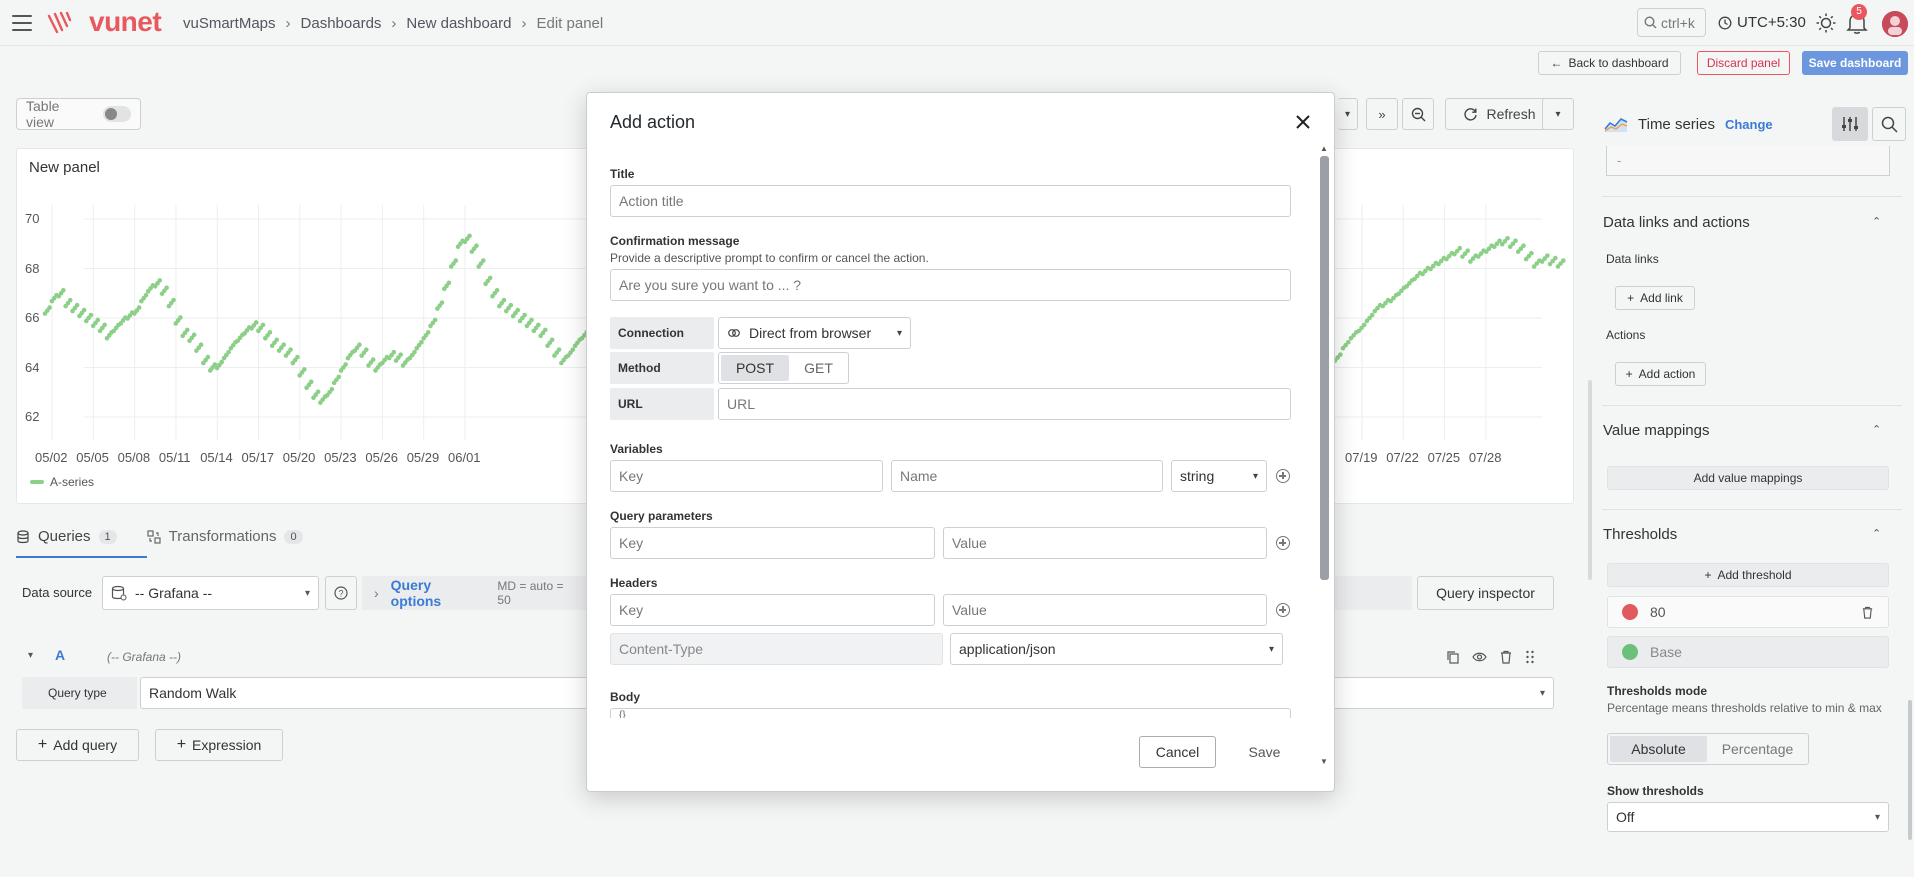 This screenshot has width=1914, height=877. Describe the element at coordinates (1748, 817) in the screenshot. I see `show-thresholds-select: Off ▾` at that location.